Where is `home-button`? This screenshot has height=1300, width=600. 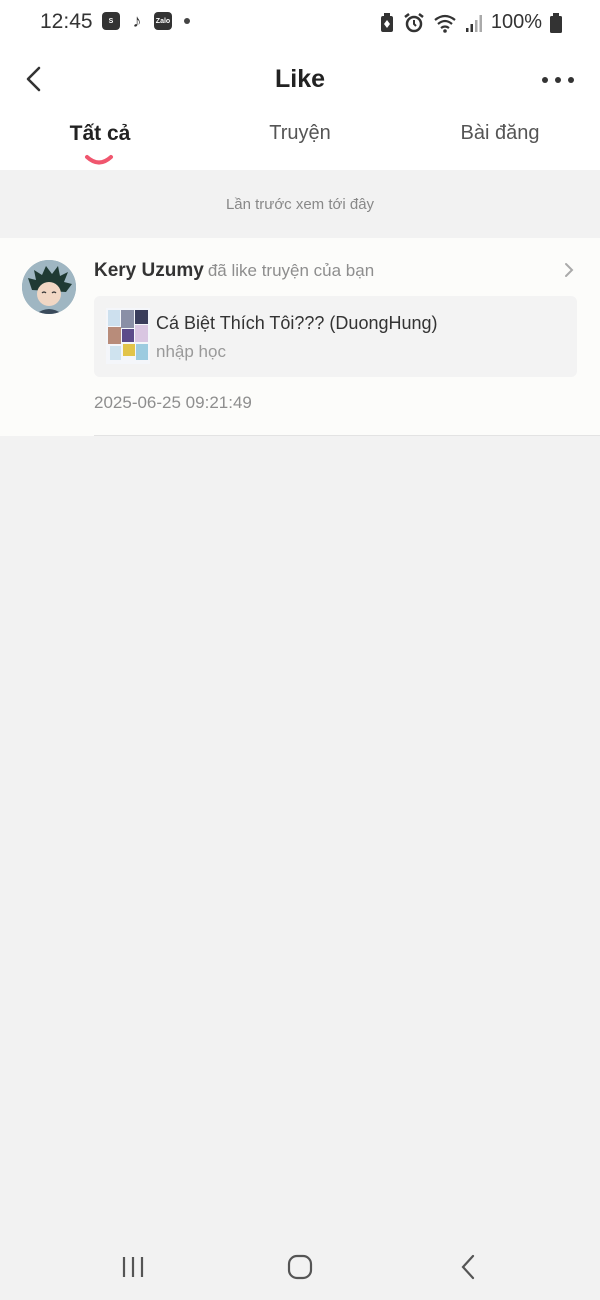
home-button is located at coordinates (300, 1267).